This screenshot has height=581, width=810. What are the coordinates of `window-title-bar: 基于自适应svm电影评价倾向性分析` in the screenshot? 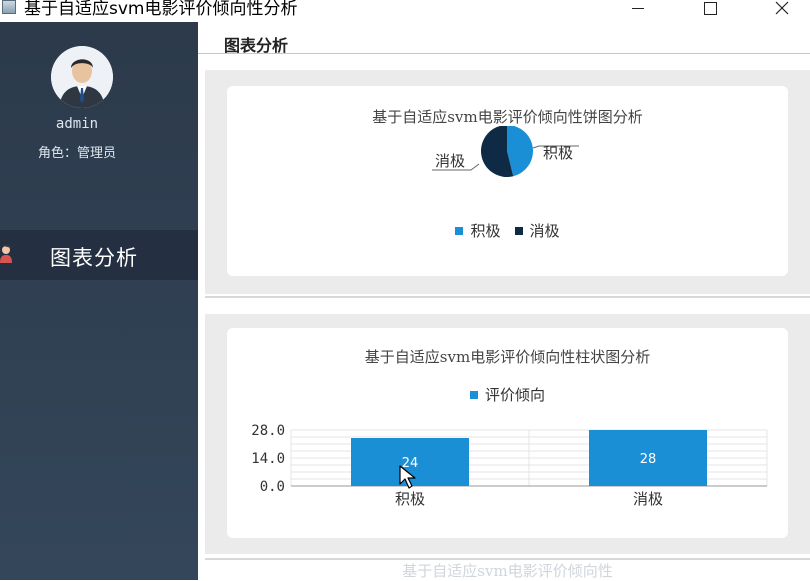 It's located at (405, 11).